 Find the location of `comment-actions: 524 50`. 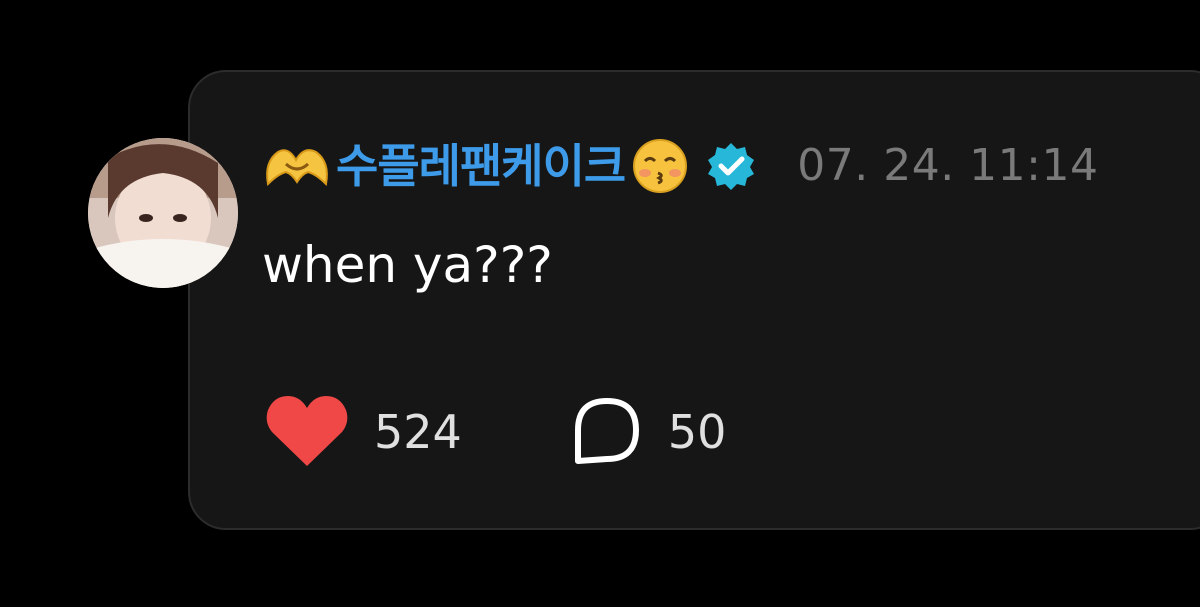

comment-actions: 524 50 is located at coordinates (495, 432).